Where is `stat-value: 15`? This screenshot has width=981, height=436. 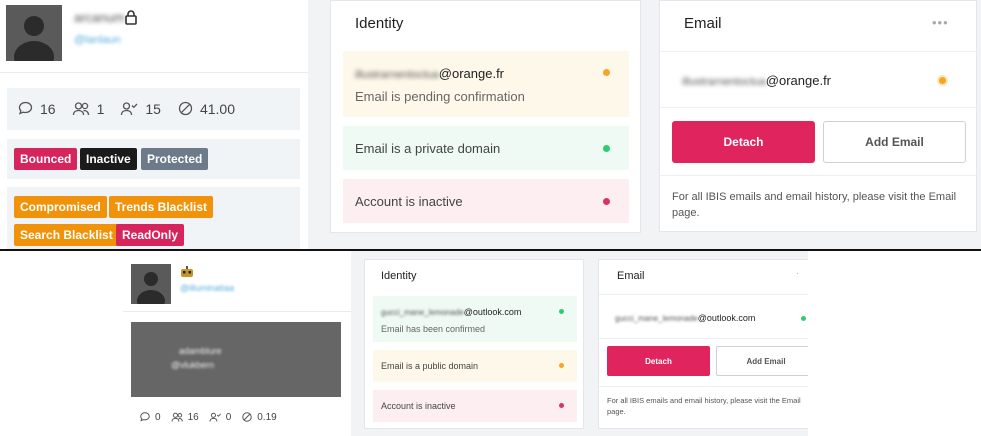
stat-value: 15 is located at coordinates (153, 108).